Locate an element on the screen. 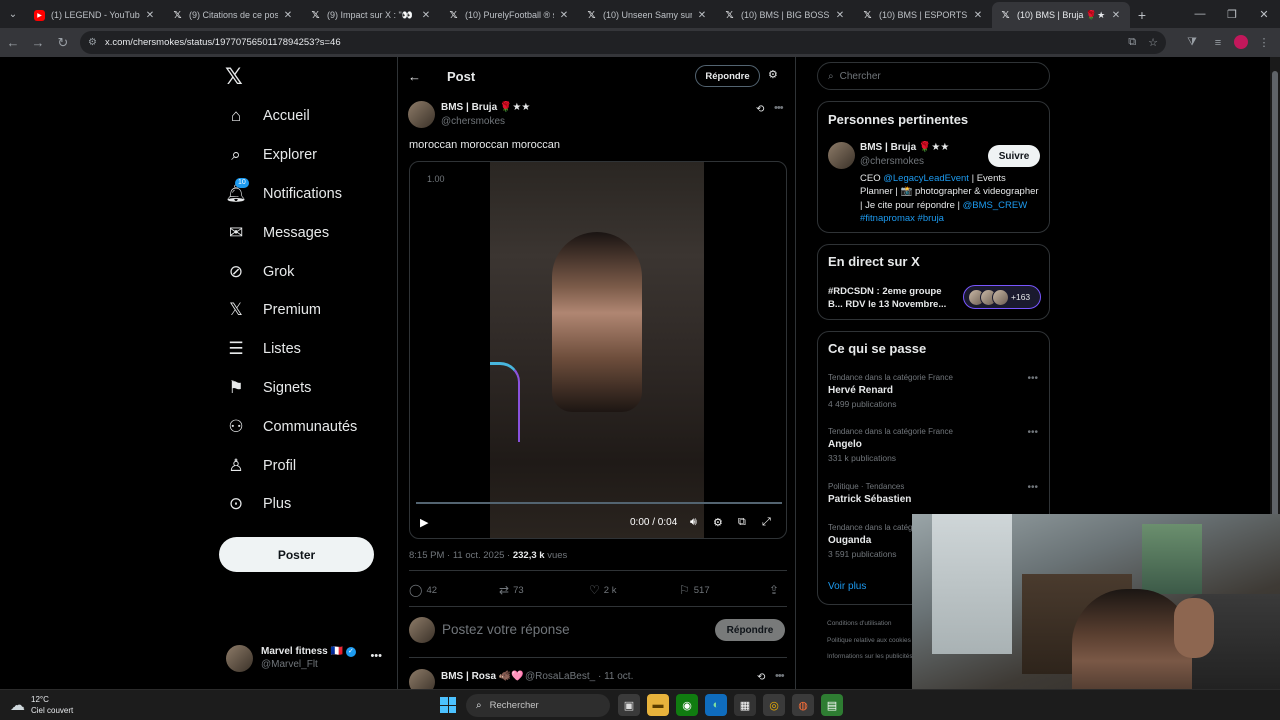 This screenshot has height=720, width=1280. footer-link: Informations sur les publicités is located at coordinates (872, 657).